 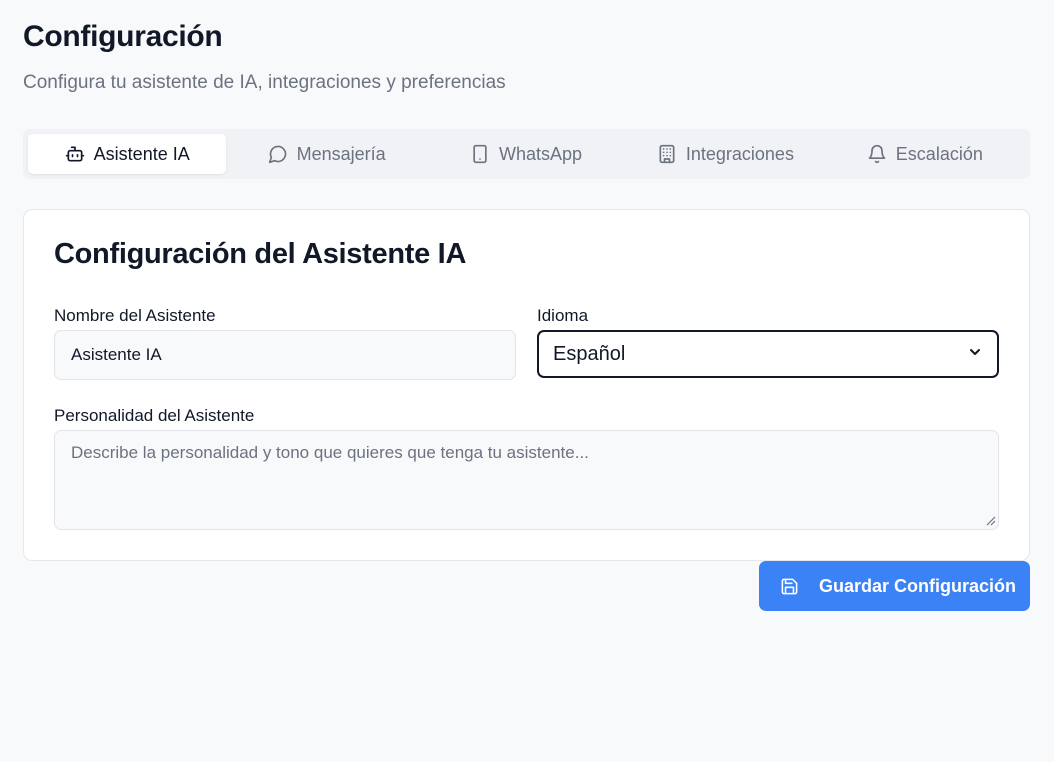 What do you see at coordinates (975, 354) in the screenshot?
I see `chevron-down-icon` at bounding box center [975, 354].